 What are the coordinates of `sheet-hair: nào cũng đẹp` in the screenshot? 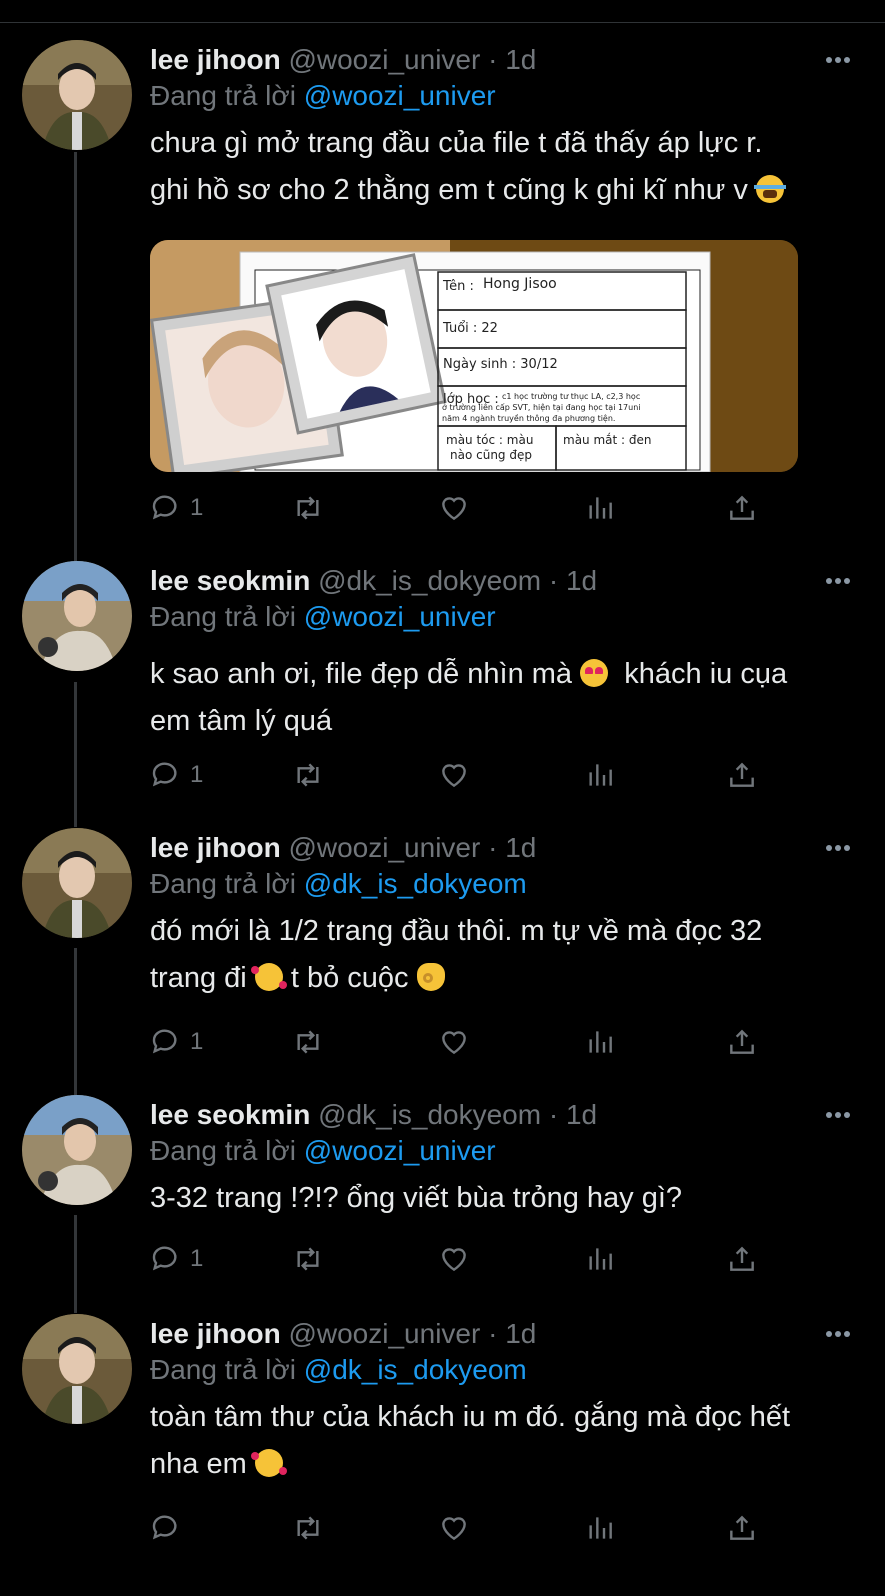 It's located at (491, 455).